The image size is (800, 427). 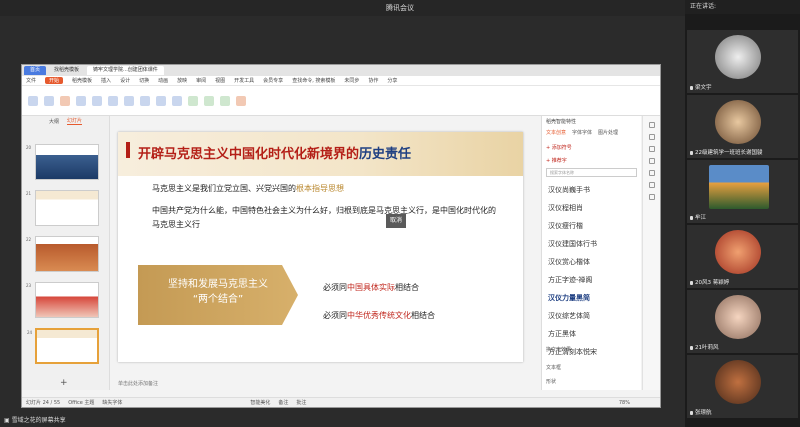 I want to click on smart-beautify: 智能美化, so click(x=260, y=402).